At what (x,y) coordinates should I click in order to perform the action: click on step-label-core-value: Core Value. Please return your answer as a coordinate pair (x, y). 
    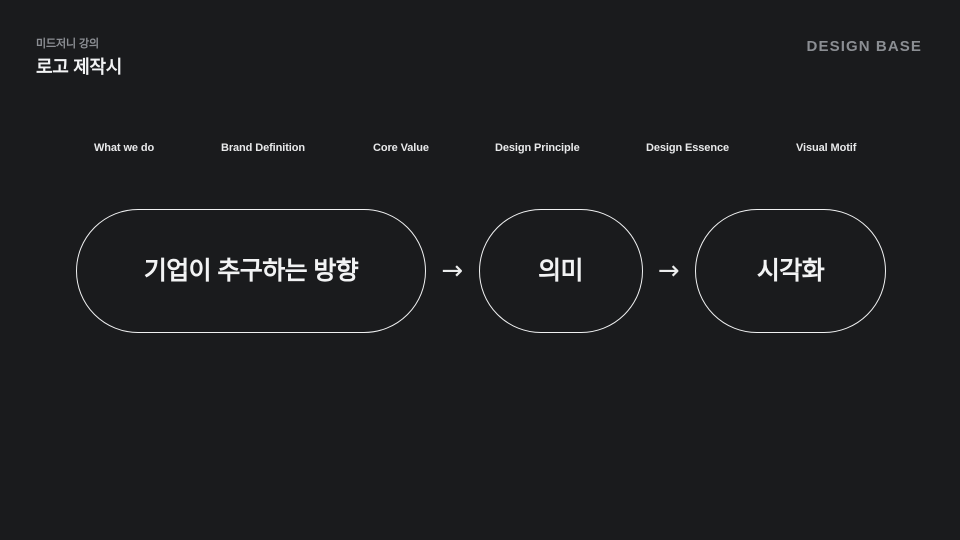
    Looking at the image, I should click on (401, 148).